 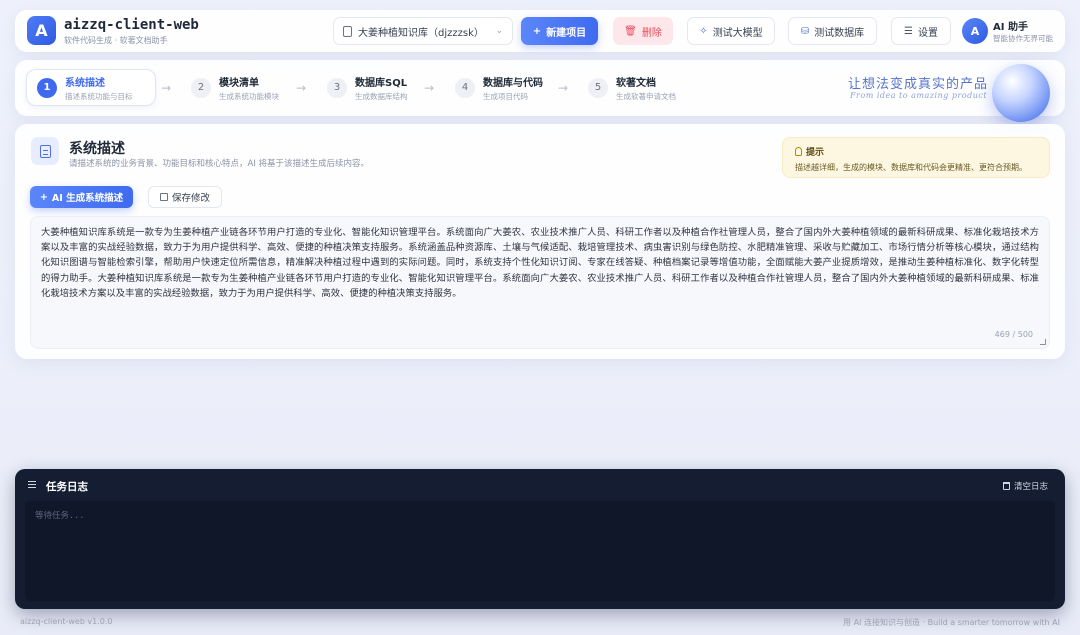 I want to click on new-project-label: 新建项目, so click(x=566, y=33).